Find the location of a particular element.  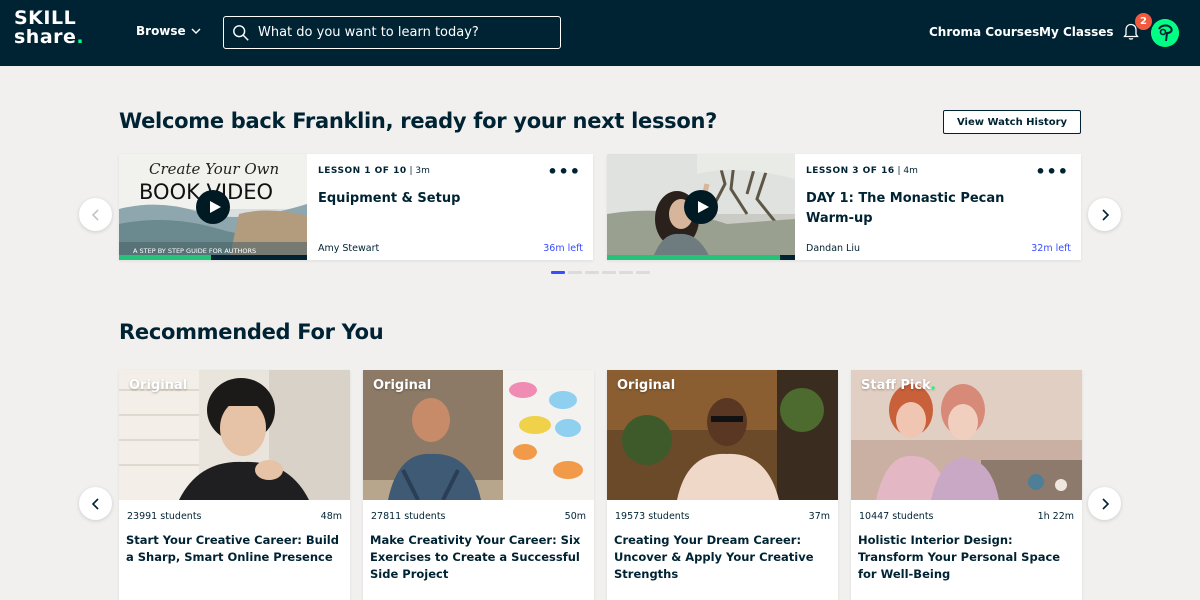

course-duration: 48m is located at coordinates (331, 516).